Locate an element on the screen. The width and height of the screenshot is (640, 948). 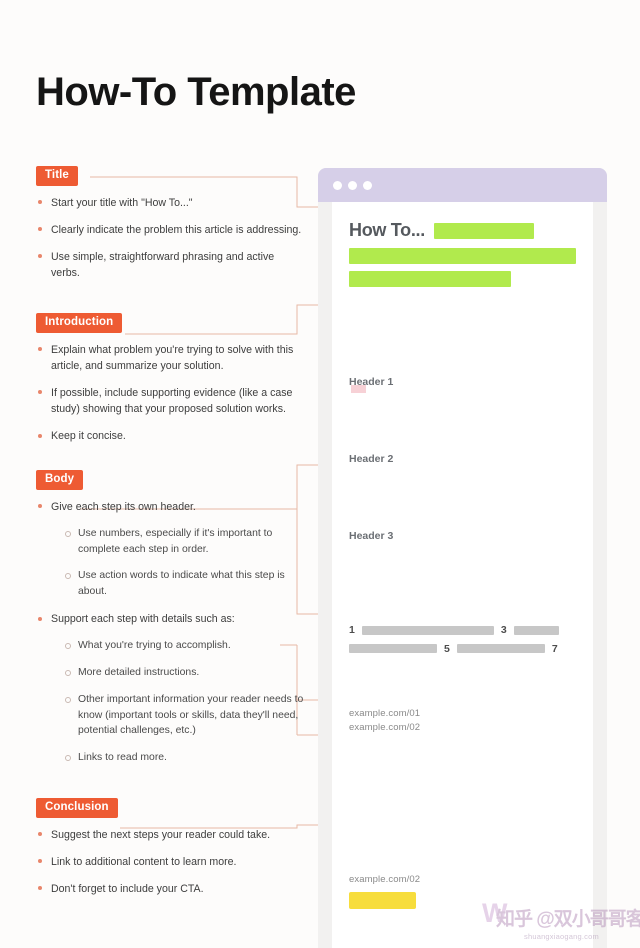
watermark-url: shuangxiaogang.com is located at coordinates (561, 936).